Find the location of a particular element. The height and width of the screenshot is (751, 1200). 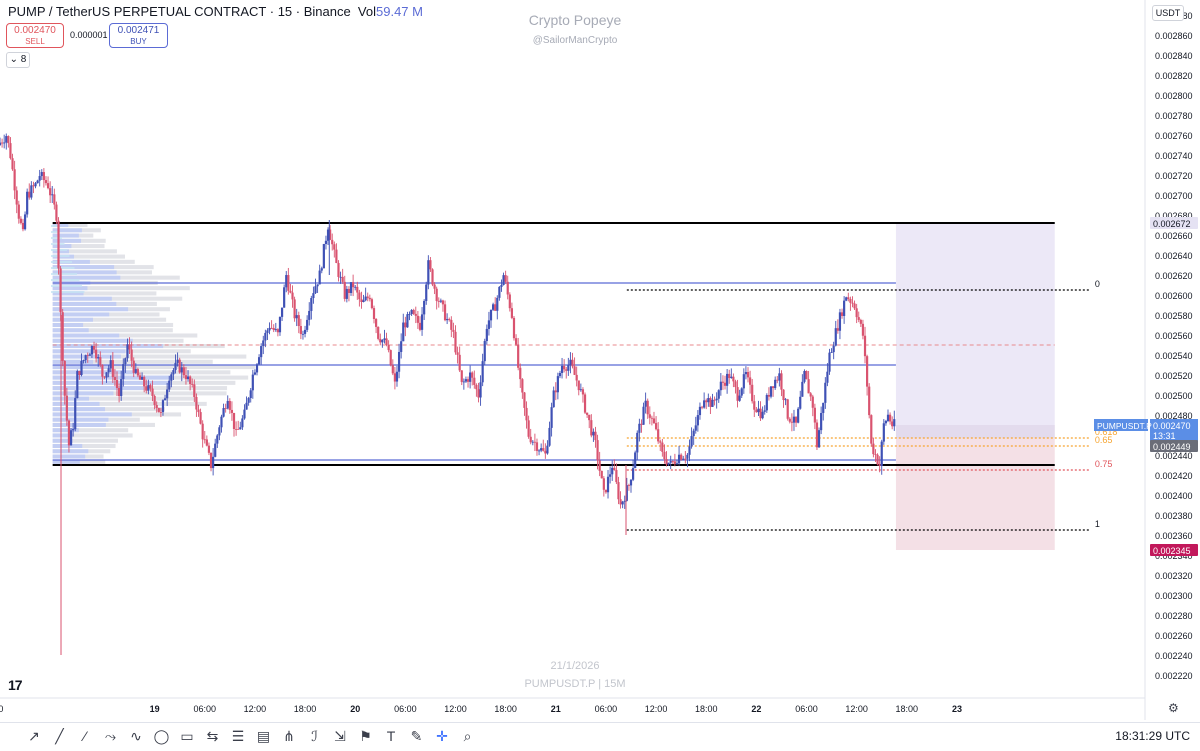

bar-countdown: 13:31 is located at coordinates (1164, 436).